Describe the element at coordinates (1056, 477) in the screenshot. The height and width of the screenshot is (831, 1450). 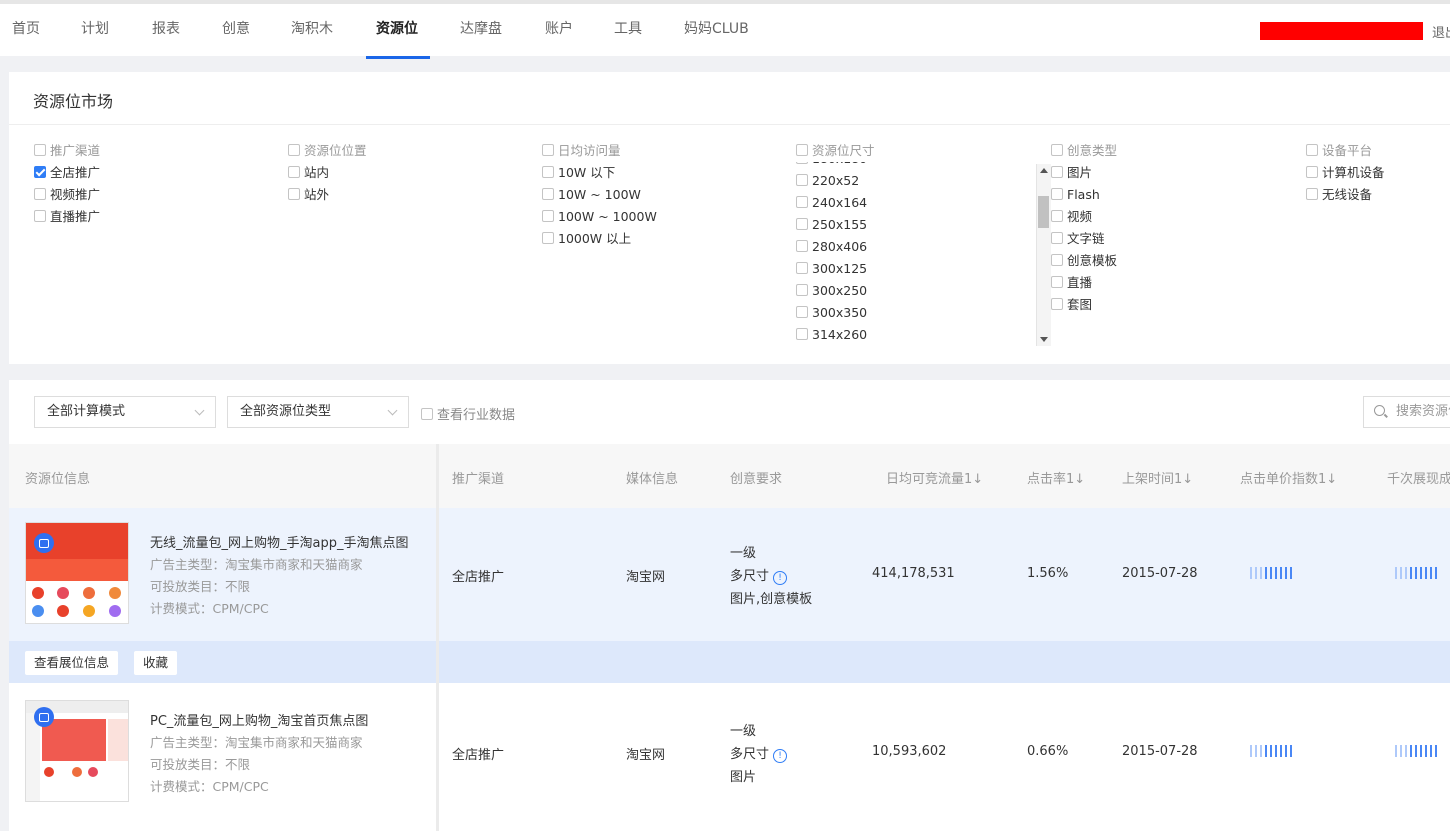
I see `col-ctr-sort: 点击率1↓` at that location.